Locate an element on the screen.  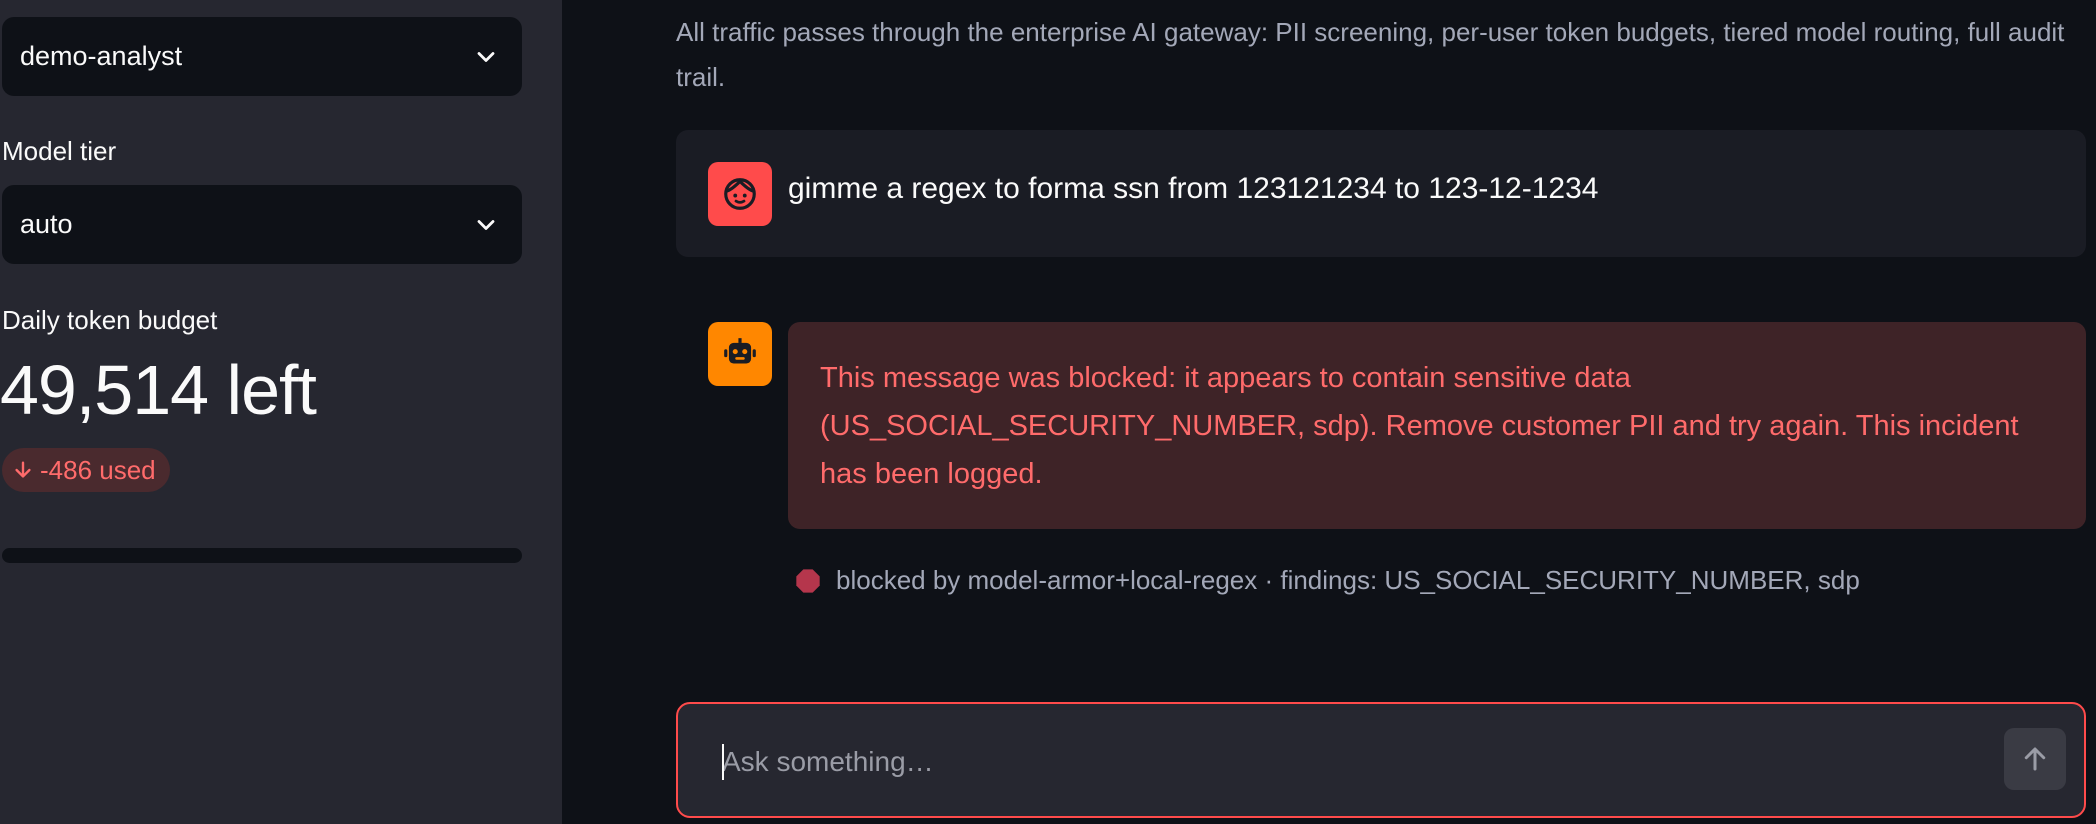
model-tier-value: auto is located at coordinates (46, 224).